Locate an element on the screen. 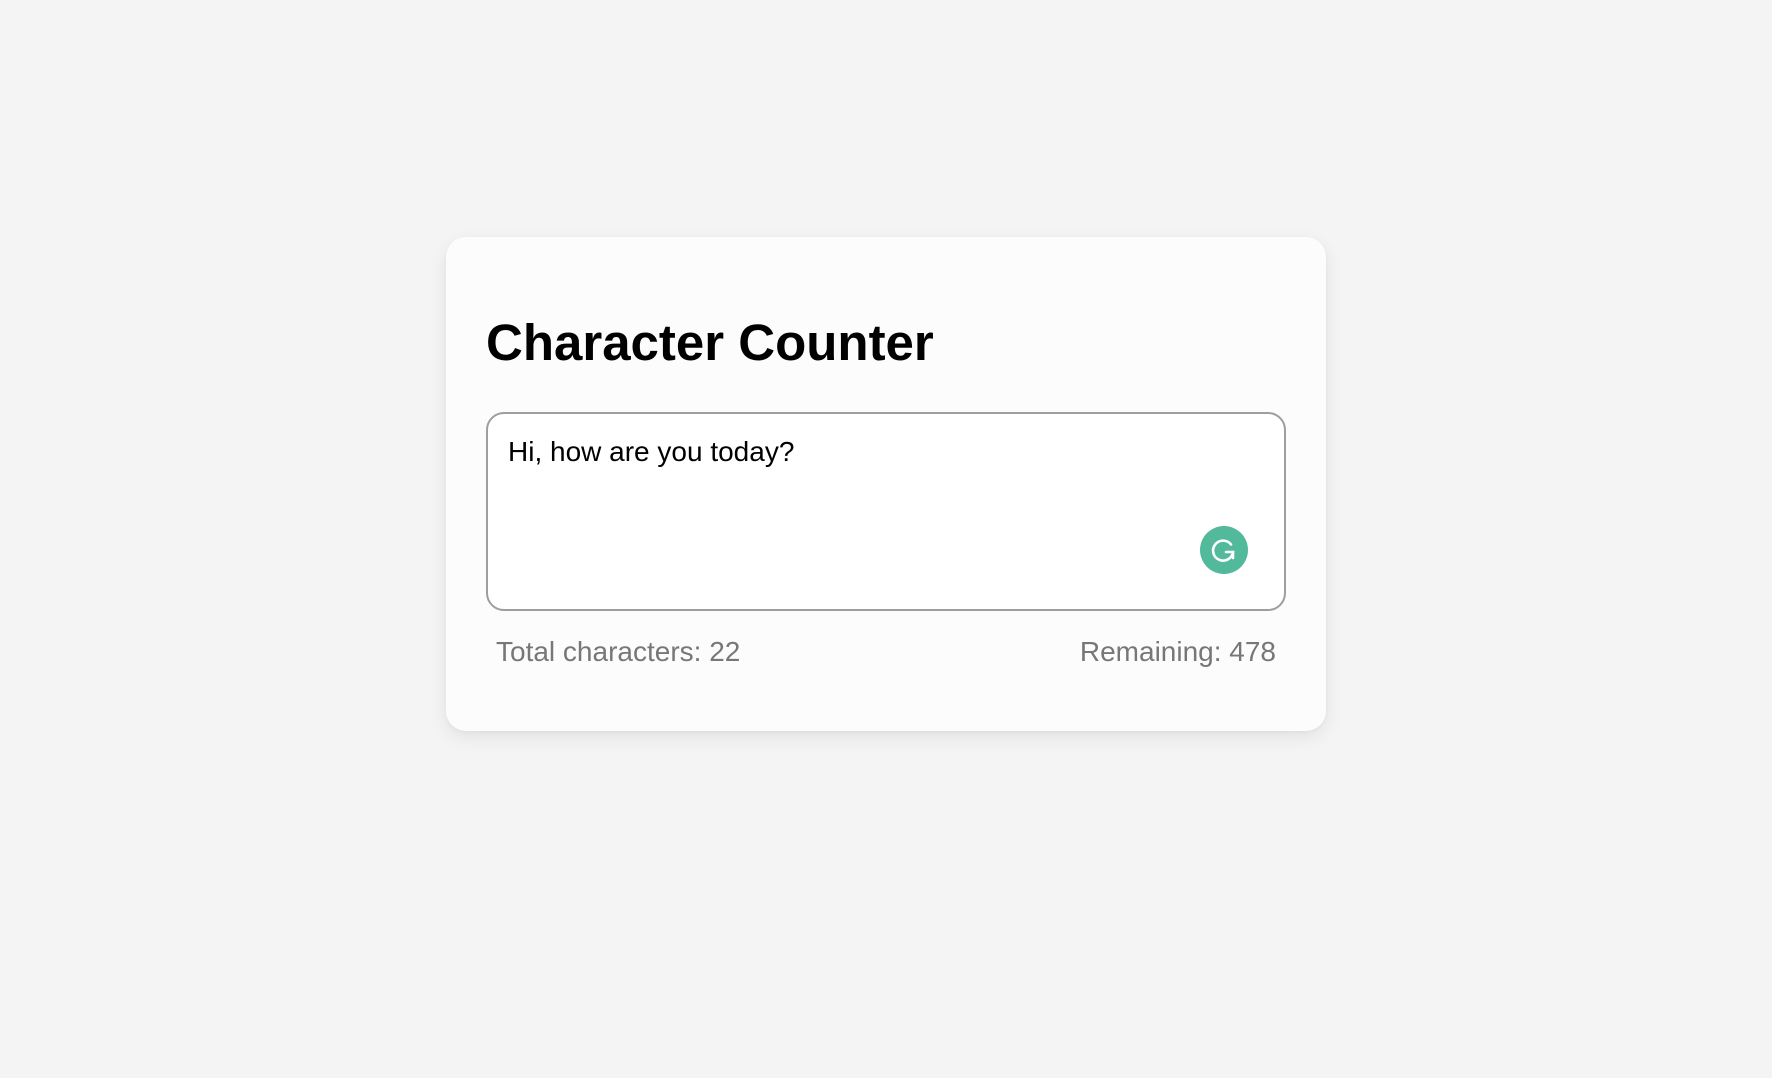  grammarly-g-glyph is located at coordinates (1223, 550).